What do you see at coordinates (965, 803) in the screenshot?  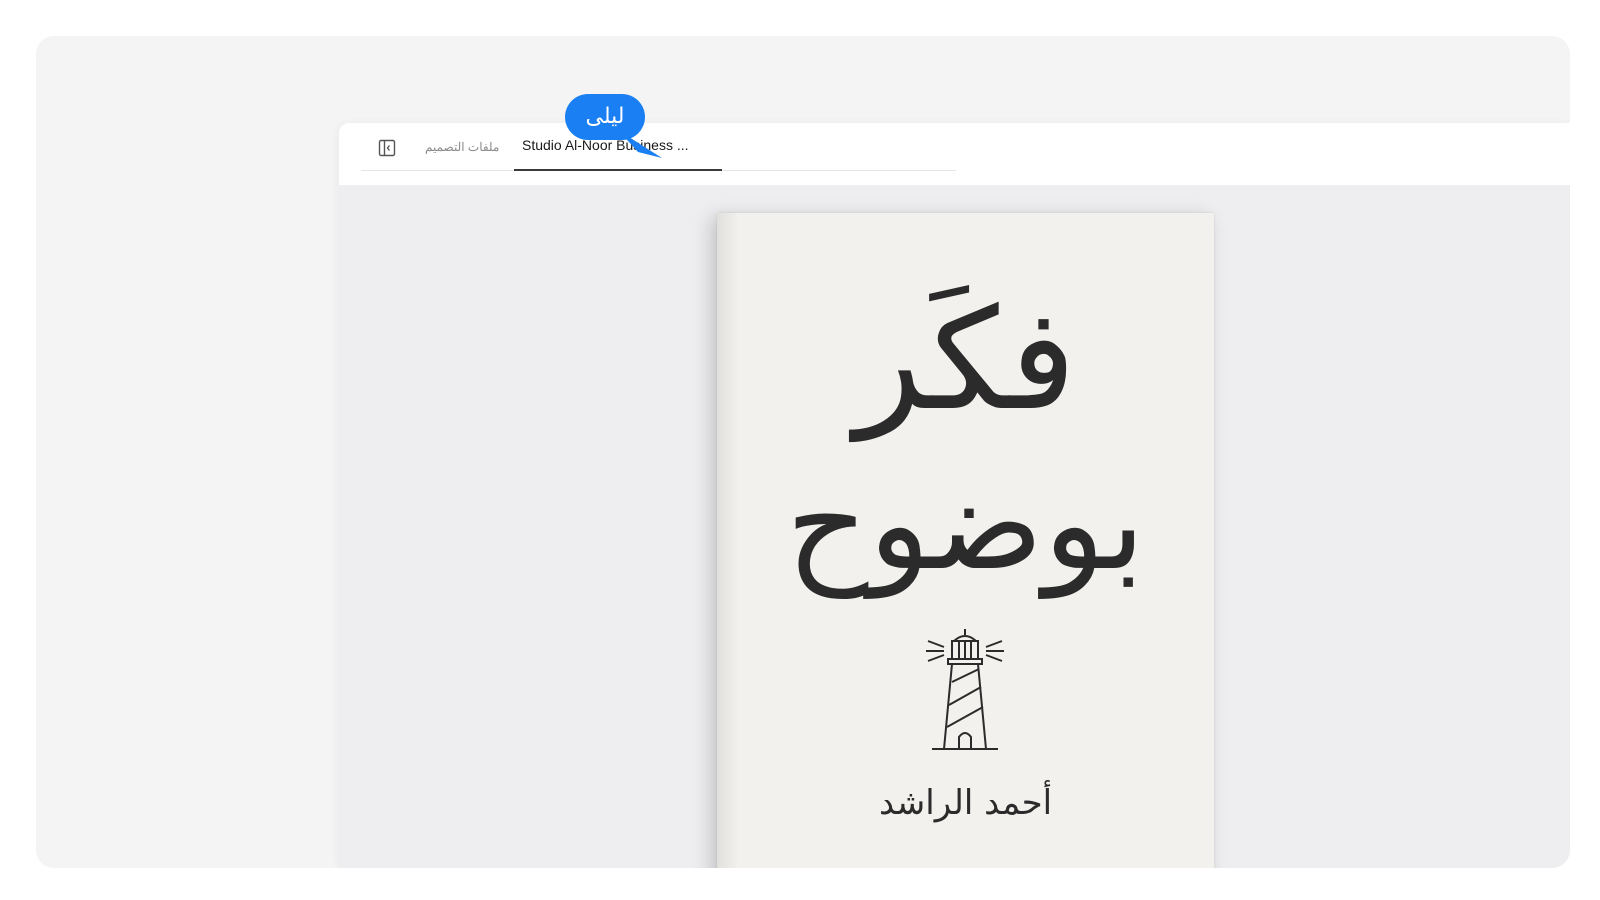 I see `book-author: أحمد الراشد` at bounding box center [965, 803].